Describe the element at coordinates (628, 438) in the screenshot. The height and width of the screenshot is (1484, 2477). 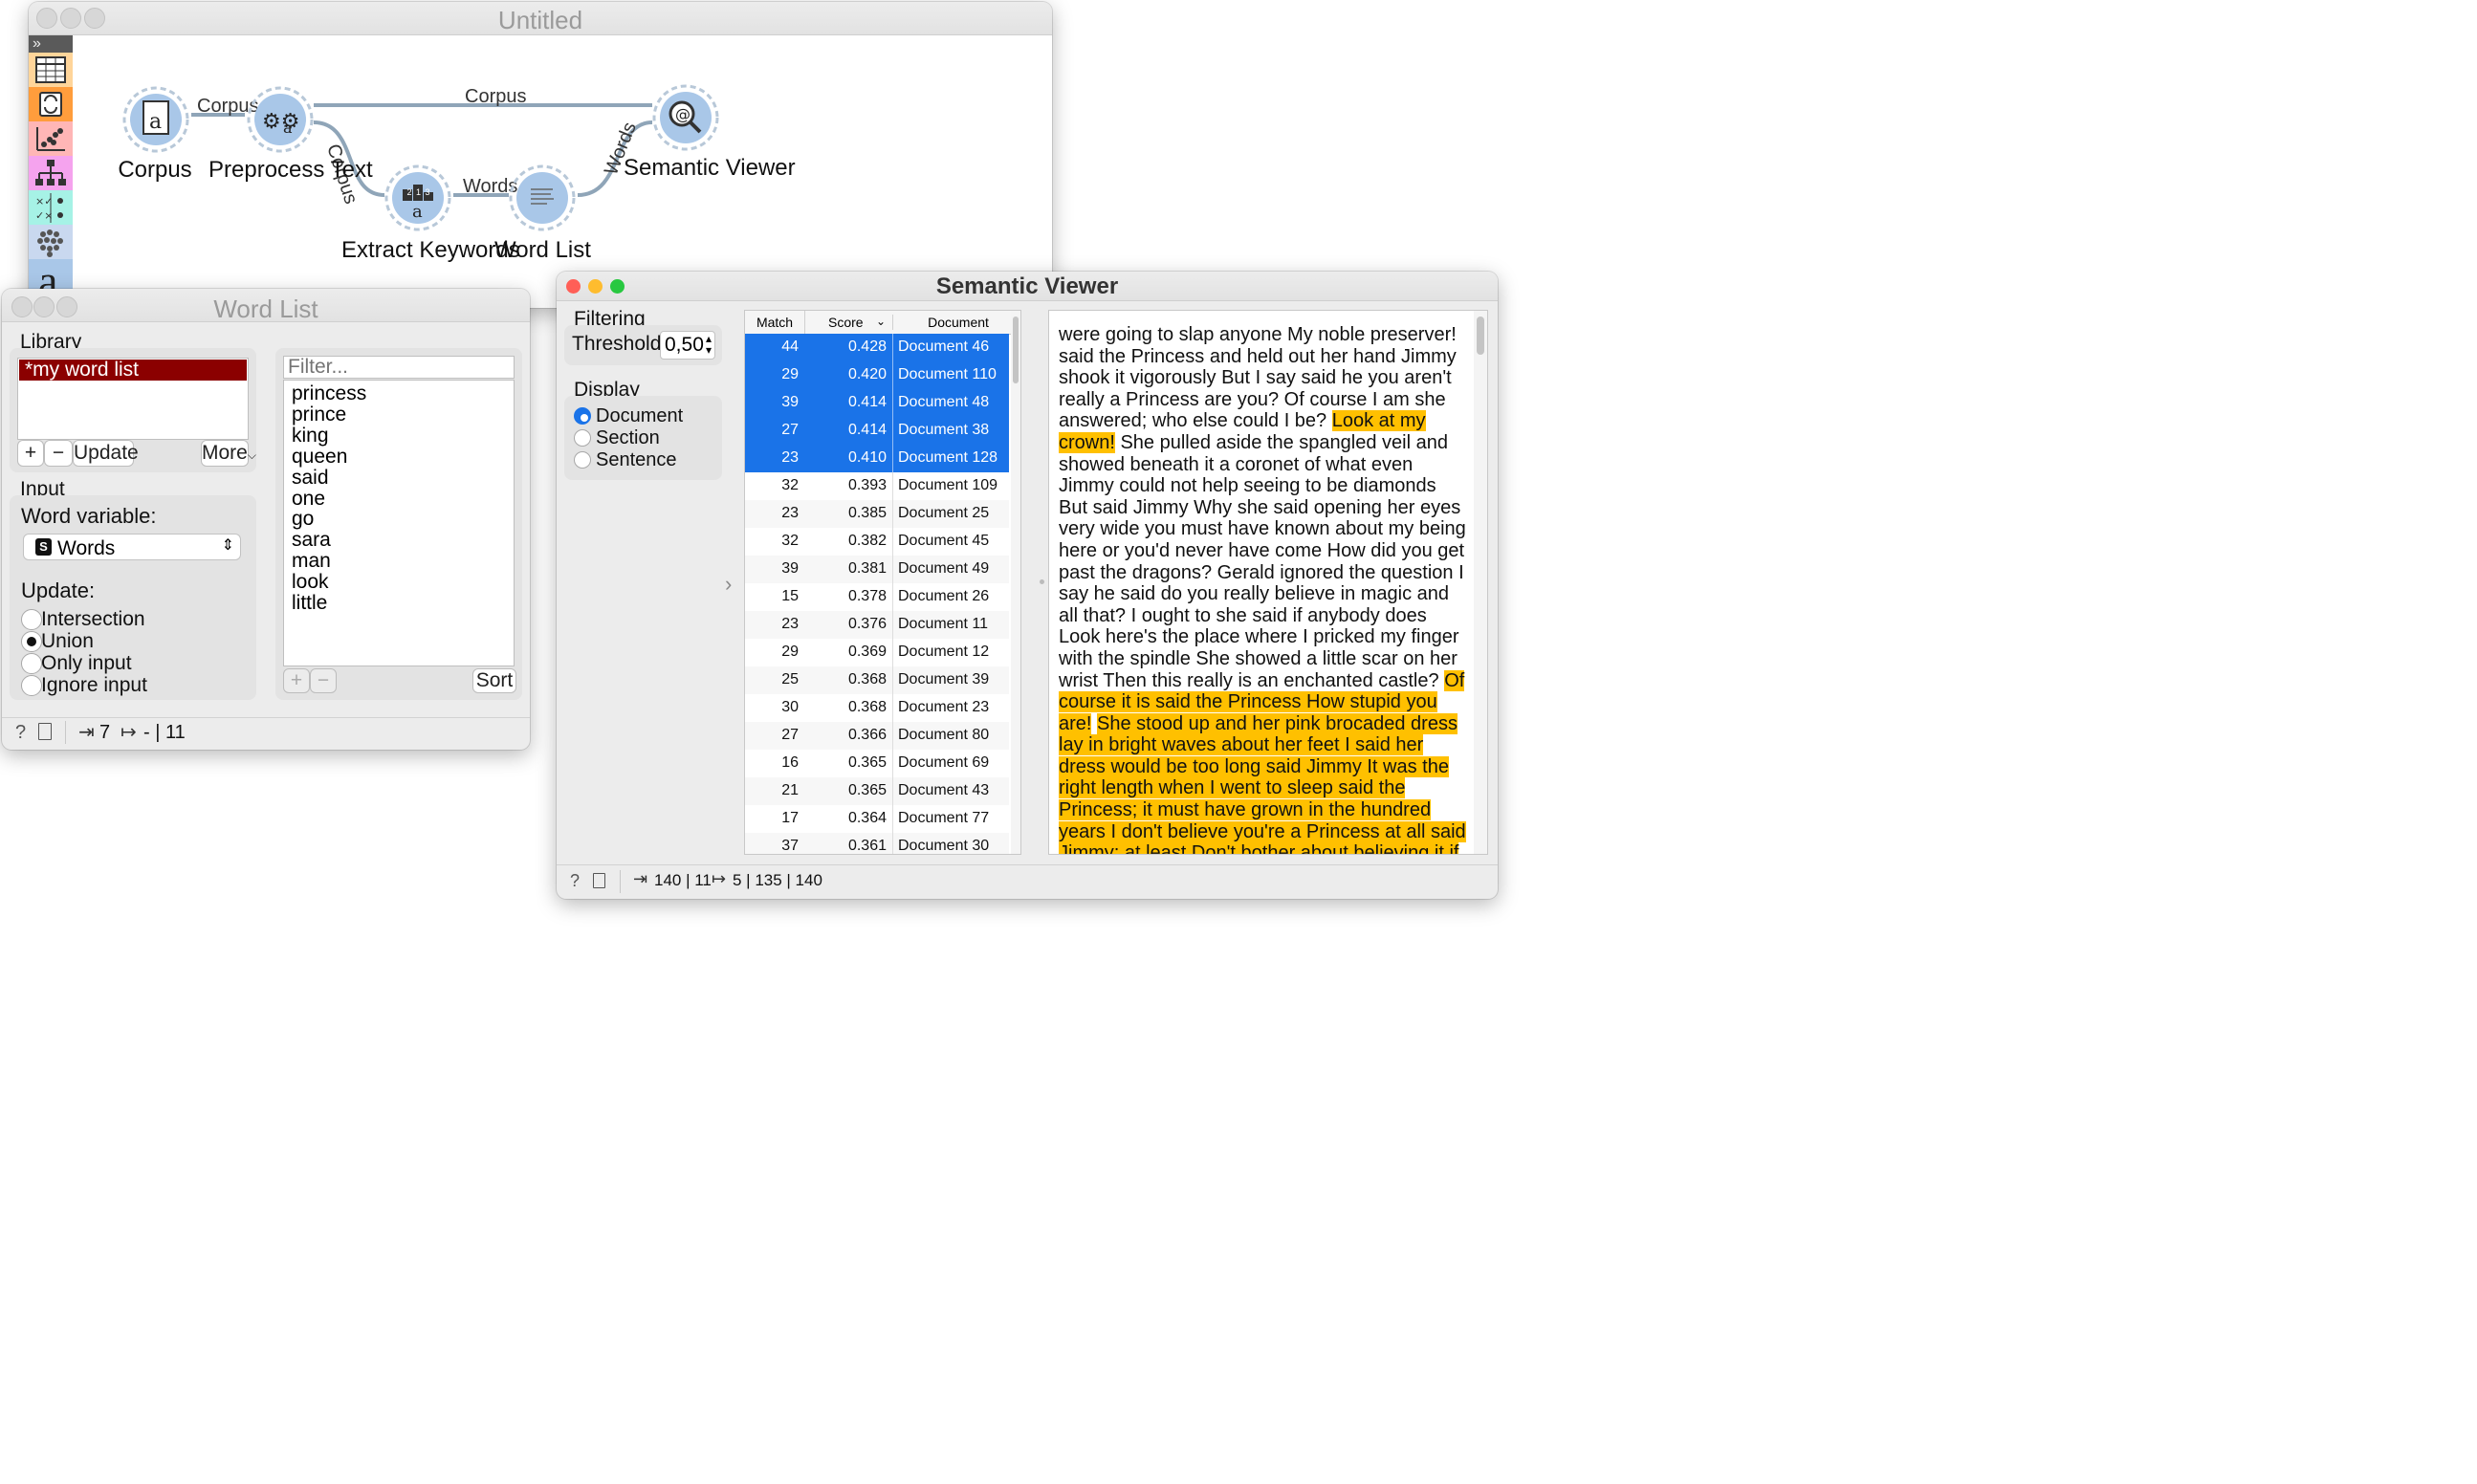
I see `display-option-label: Section` at that location.